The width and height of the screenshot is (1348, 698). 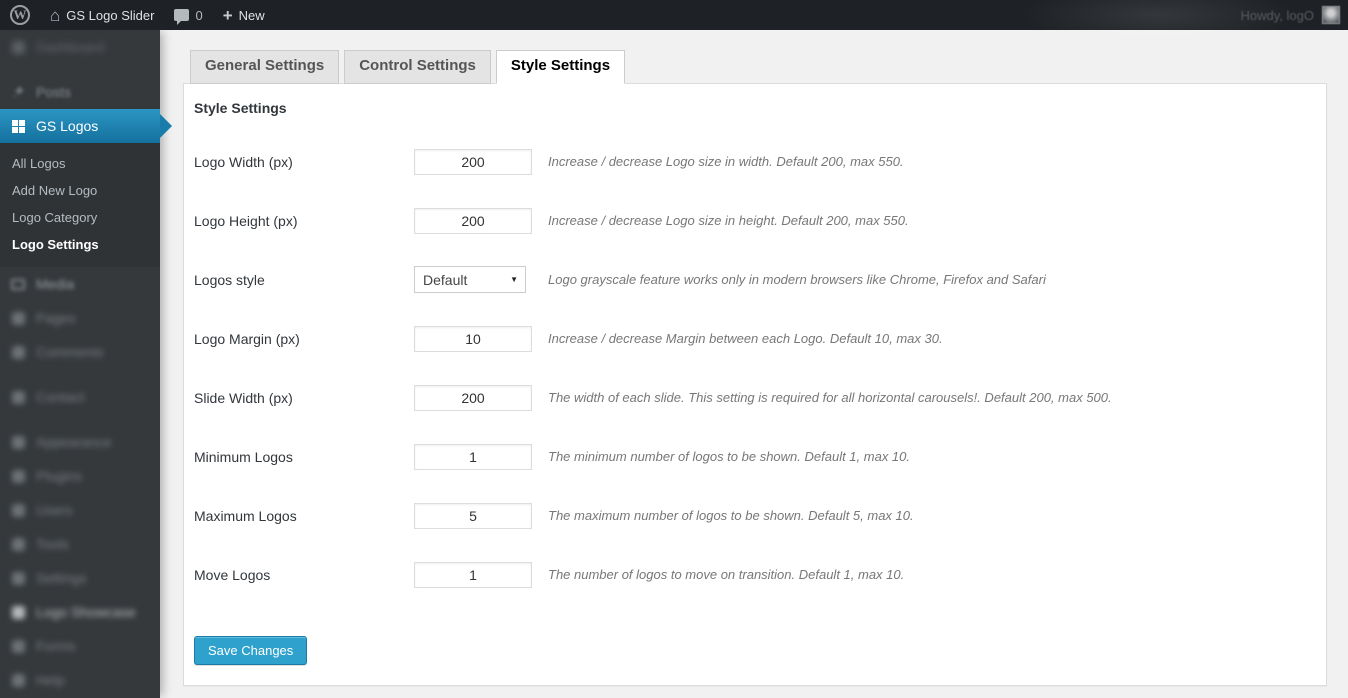 I want to click on howdy-text: Howdy, logO, so click(x=1277, y=15).